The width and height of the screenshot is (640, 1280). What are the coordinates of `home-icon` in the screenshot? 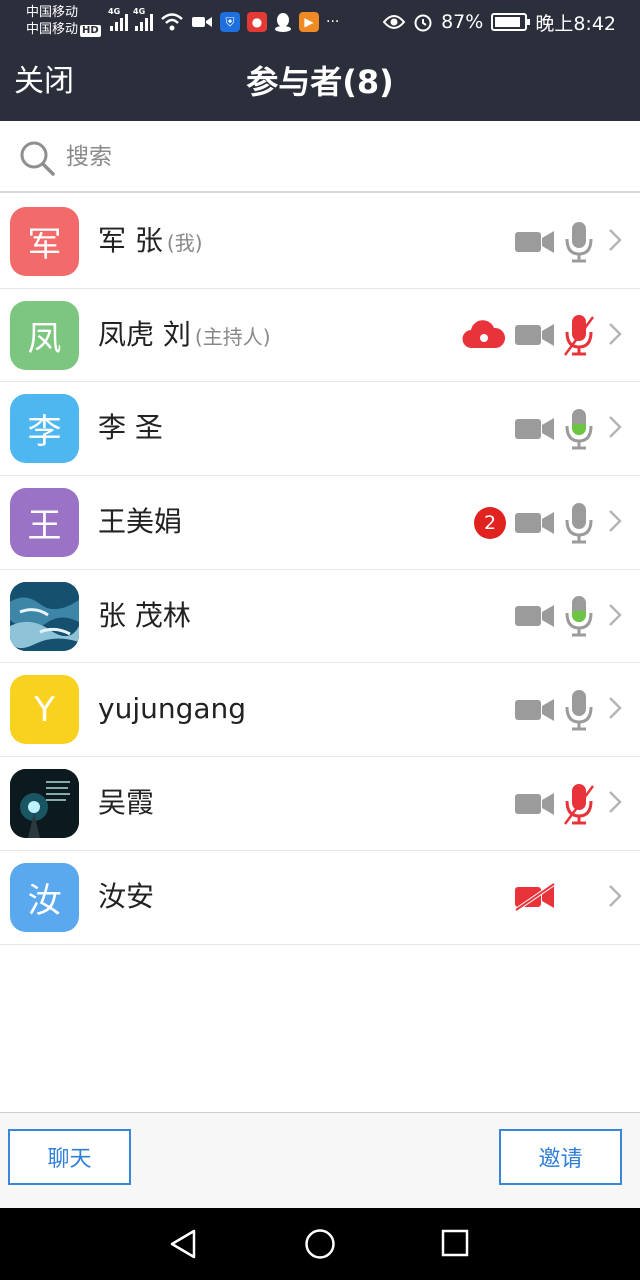 It's located at (320, 1244).